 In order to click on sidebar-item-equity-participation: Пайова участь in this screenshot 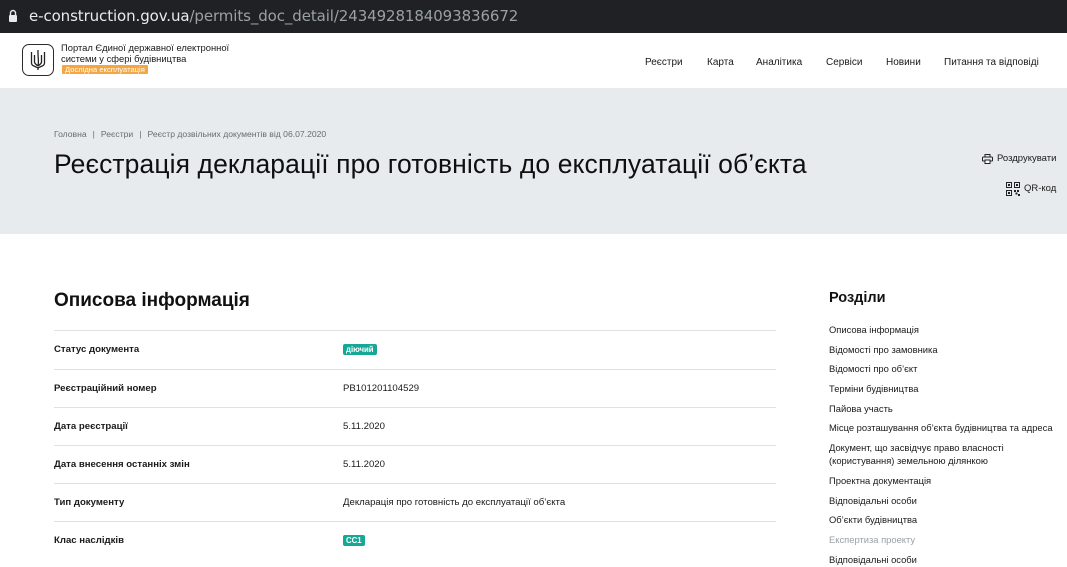, I will do `click(948, 408)`.